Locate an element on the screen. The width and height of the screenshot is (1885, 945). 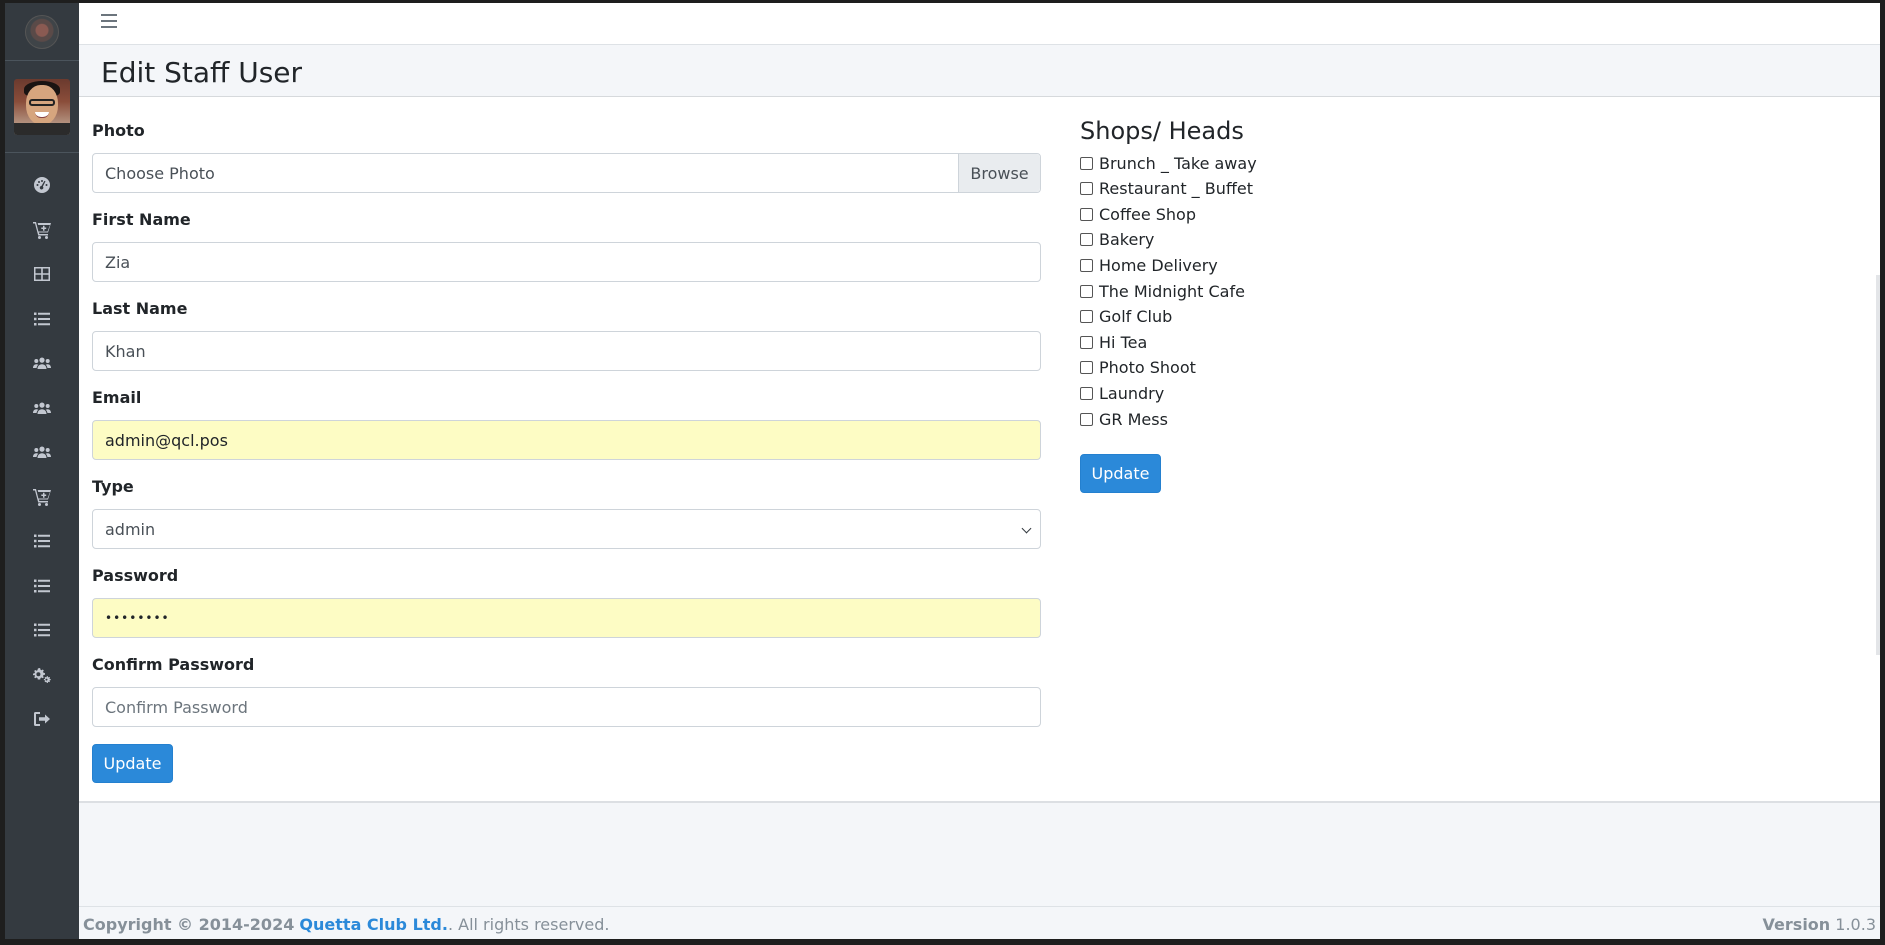
version-info: Version 1.0.3 is located at coordinates (1819, 924).